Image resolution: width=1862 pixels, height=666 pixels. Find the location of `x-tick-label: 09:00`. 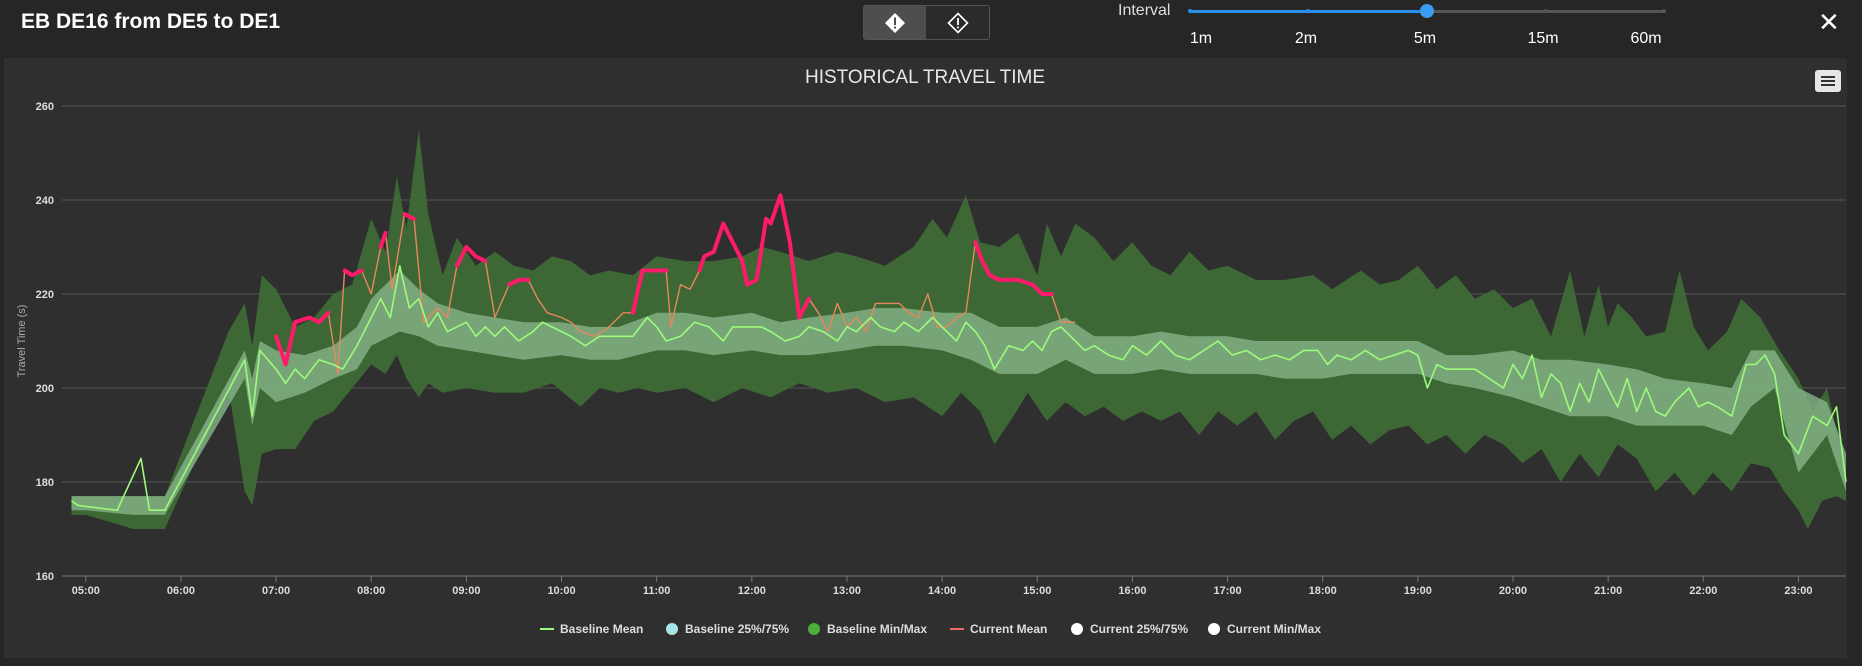

x-tick-label: 09:00 is located at coordinates (466, 591).